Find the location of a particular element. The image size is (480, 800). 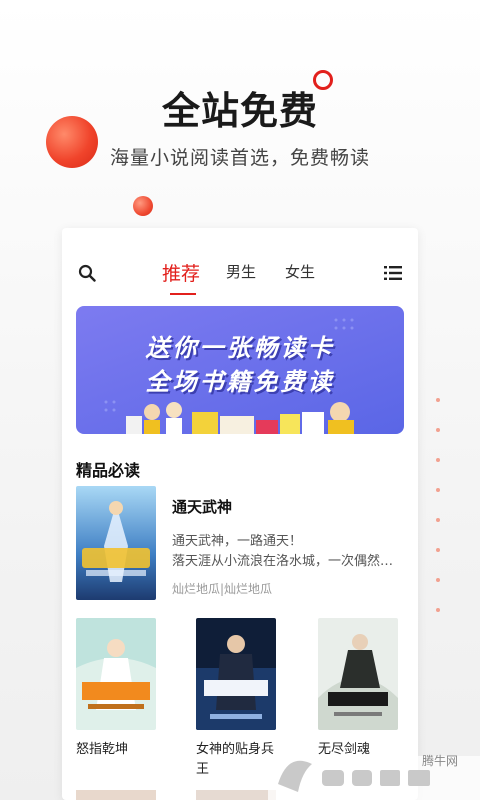

active-tab-indicator is located at coordinates (183, 294).